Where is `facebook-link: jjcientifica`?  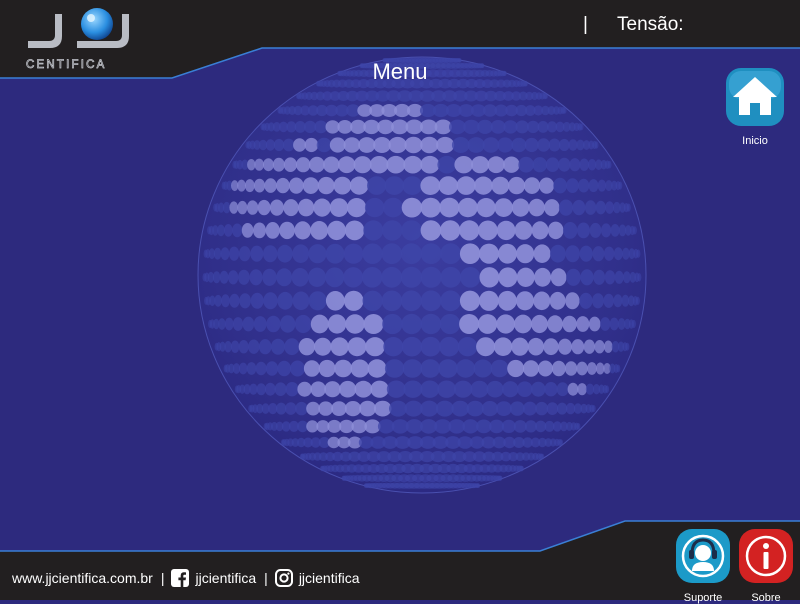
facebook-link: jjcientifica is located at coordinates (225, 578).